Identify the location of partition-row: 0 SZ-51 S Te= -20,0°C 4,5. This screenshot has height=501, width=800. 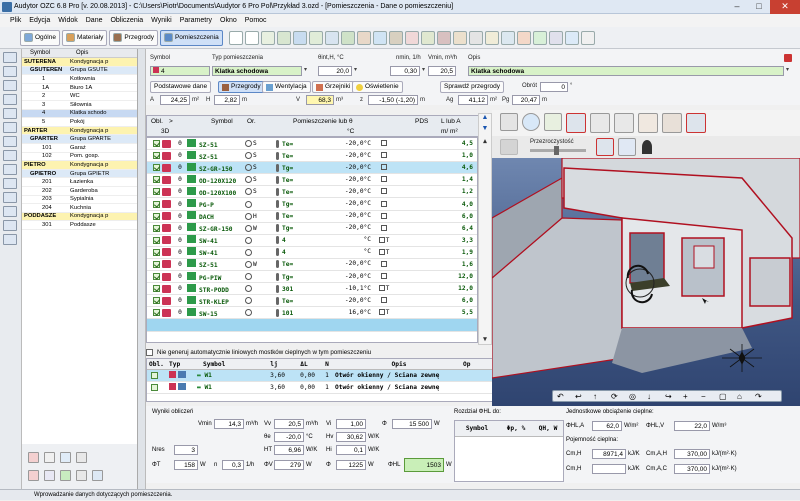
(312, 144).